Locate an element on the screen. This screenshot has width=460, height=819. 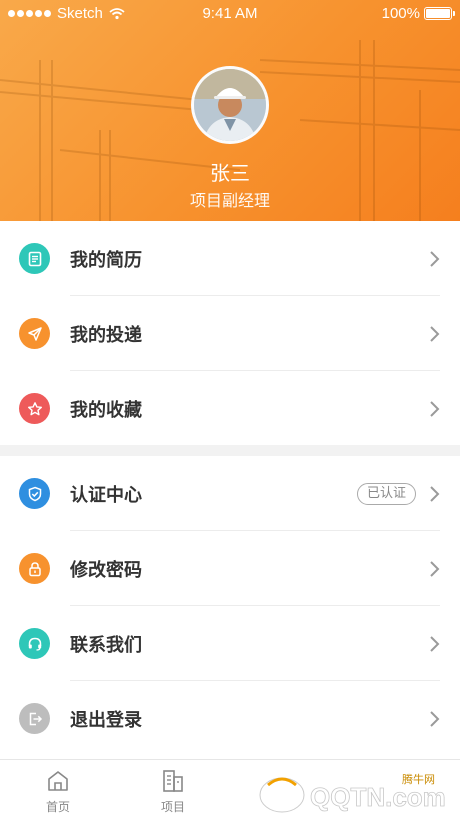
user-role: 项目副经理 is located at coordinates (229, 200).